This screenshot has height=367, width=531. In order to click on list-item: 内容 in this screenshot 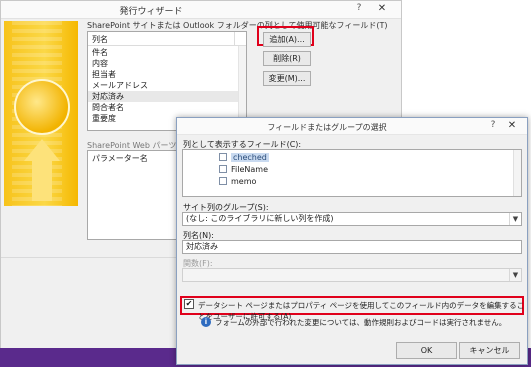, I will do `click(163, 63)`.